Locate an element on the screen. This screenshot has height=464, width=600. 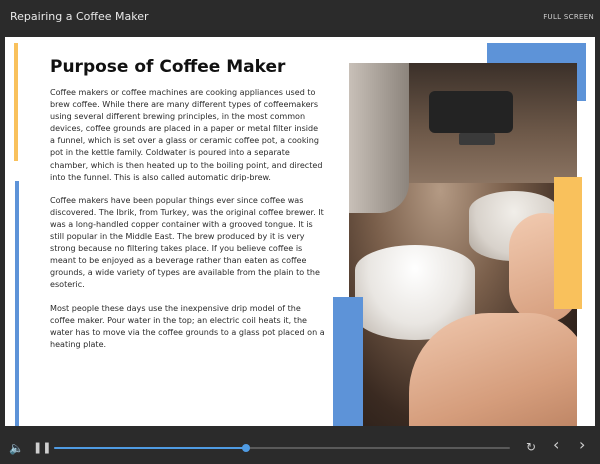
slide-heading: Purpose of Coffee Maker is located at coordinates (168, 67).